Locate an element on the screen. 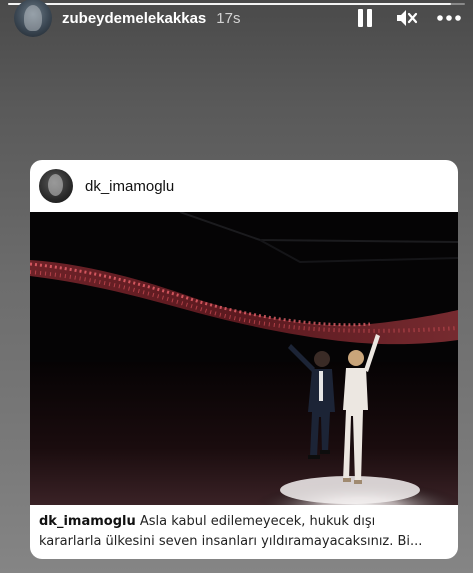 The height and width of the screenshot is (573, 473). story-controls is located at coordinates (407, 18).